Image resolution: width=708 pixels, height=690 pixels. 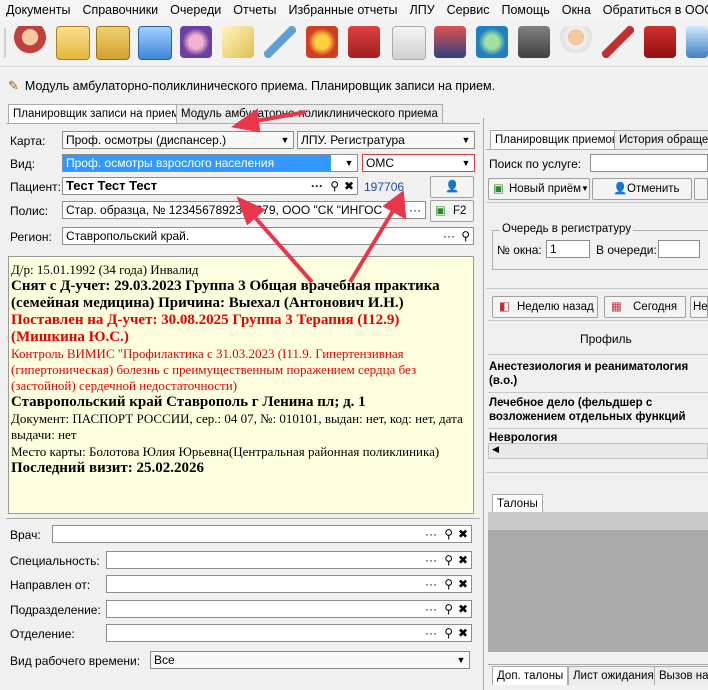 I want to click on annotation-arrow-3-head, so click(x=394, y=205).